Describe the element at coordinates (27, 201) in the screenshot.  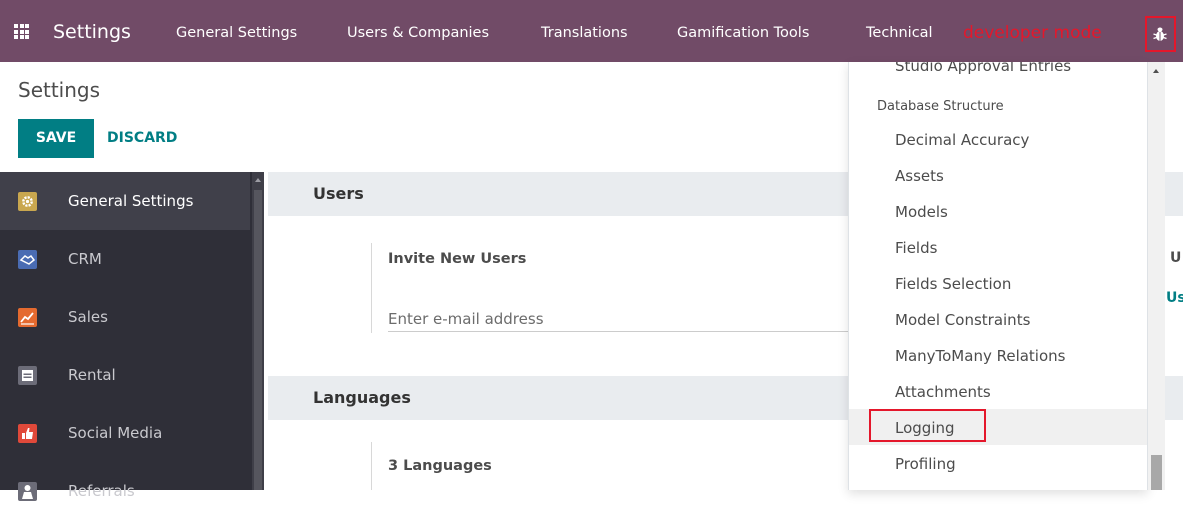
I see `gear-icon` at that location.